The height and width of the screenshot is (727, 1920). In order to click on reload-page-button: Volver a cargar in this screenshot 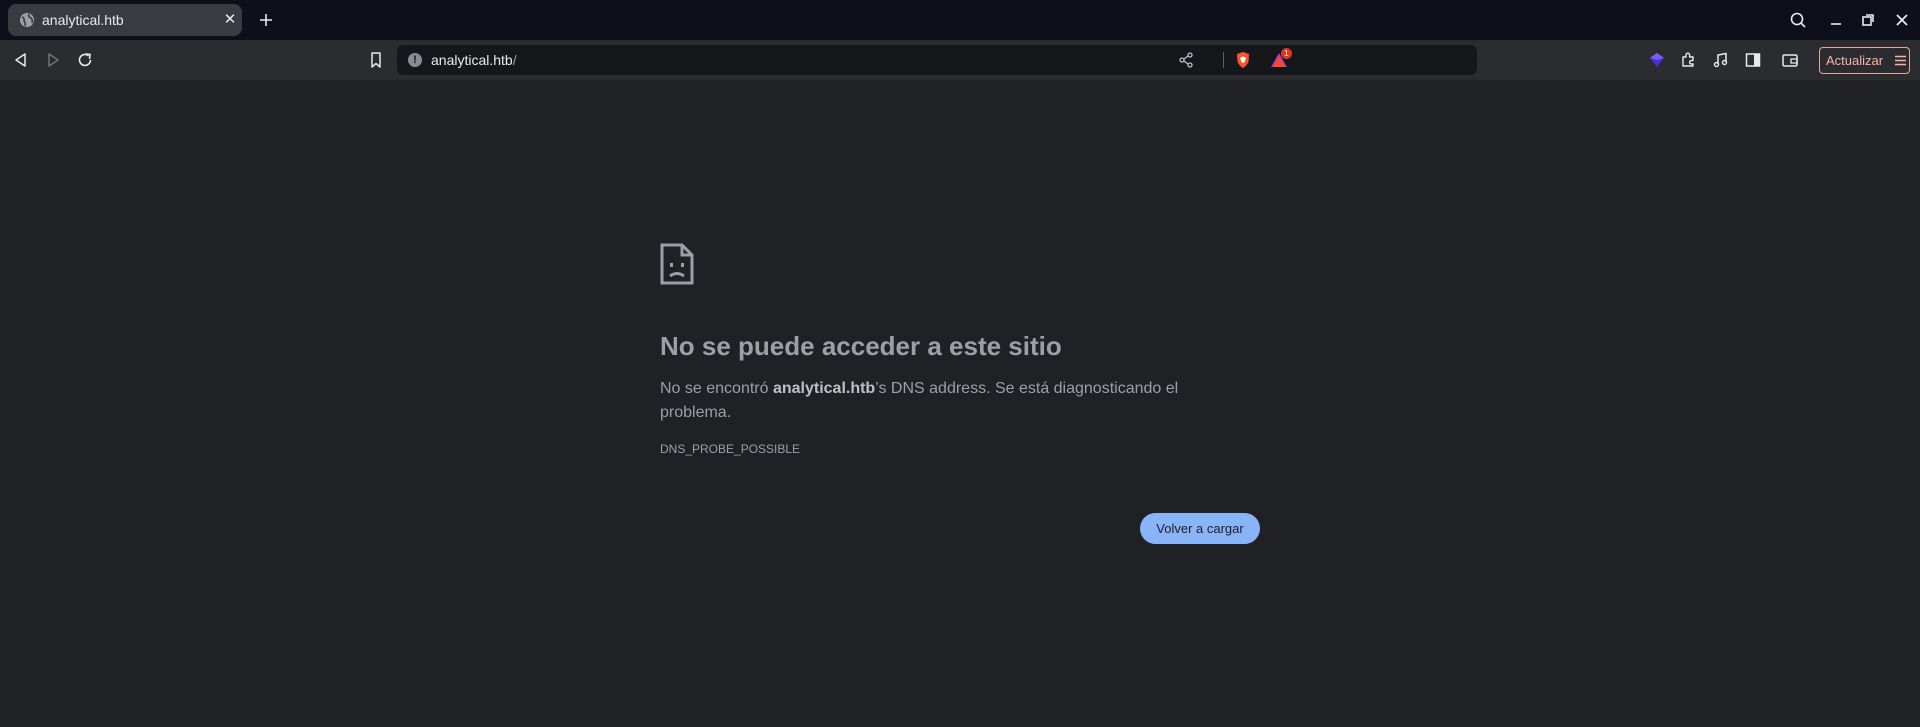, I will do `click(1200, 528)`.